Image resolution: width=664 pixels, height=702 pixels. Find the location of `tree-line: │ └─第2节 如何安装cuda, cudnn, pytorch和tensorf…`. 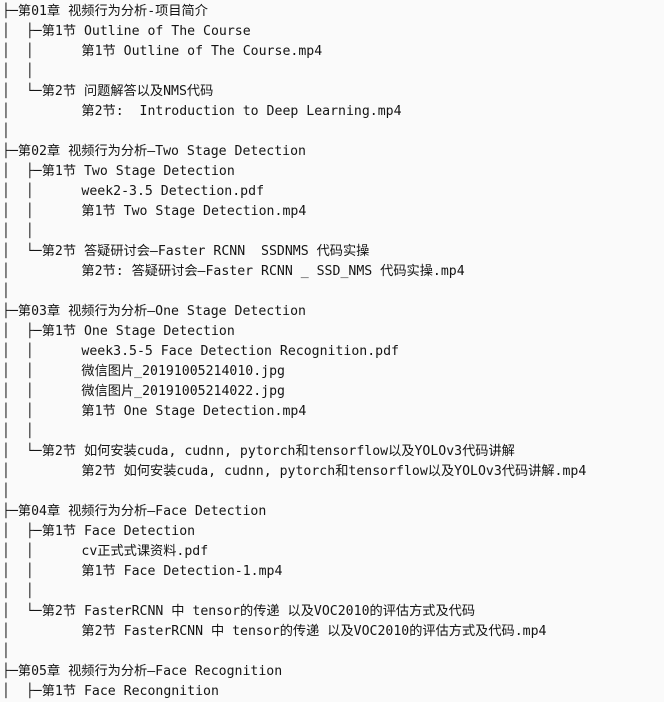

tree-line: │ └─第2节 如何安装cuda, cudnn, pytorch和tensorf… is located at coordinates (258, 451).